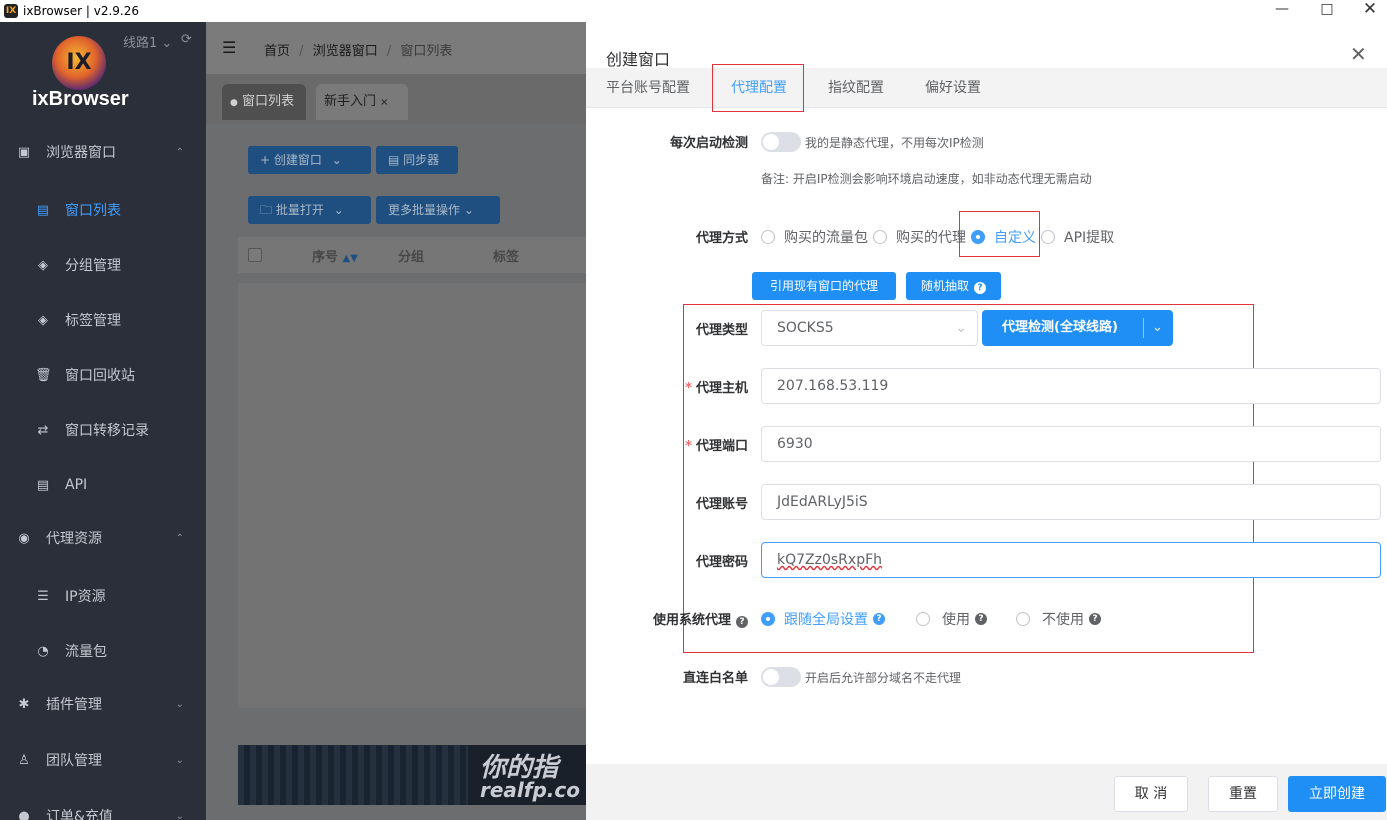 The width and height of the screenshot is (1387, 820). I want to click on startup-check-switch, so click(781, 142).